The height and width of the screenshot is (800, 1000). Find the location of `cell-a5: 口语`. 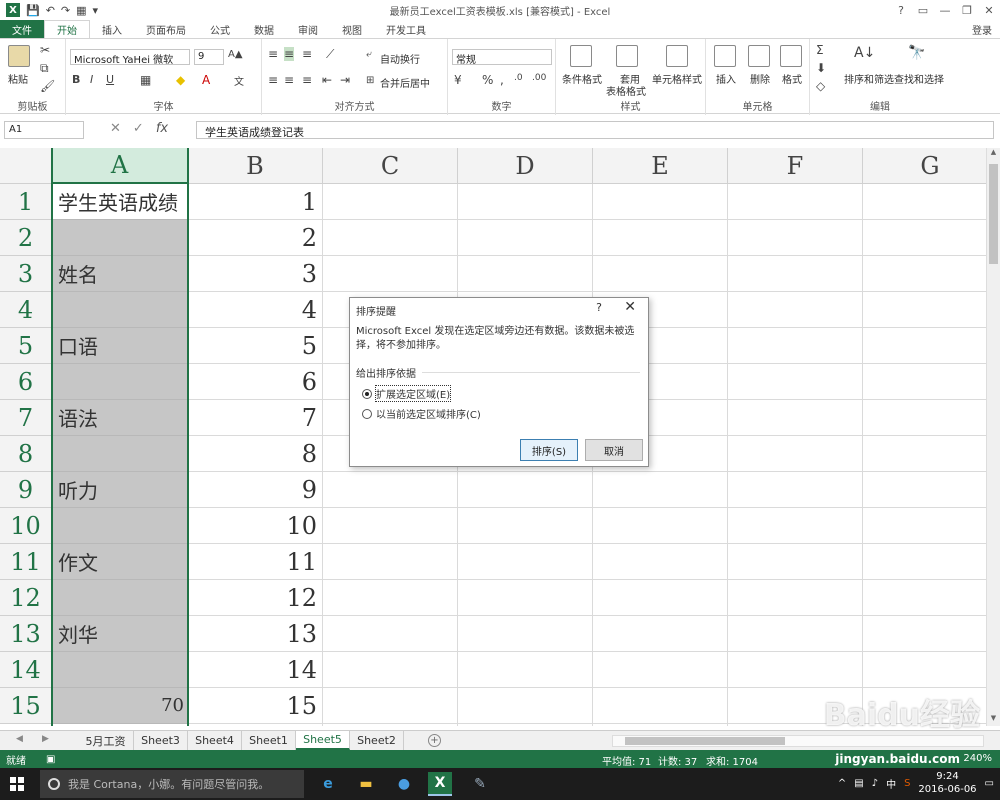

cell-a5: 口语 is located at coordinates (120, 346).